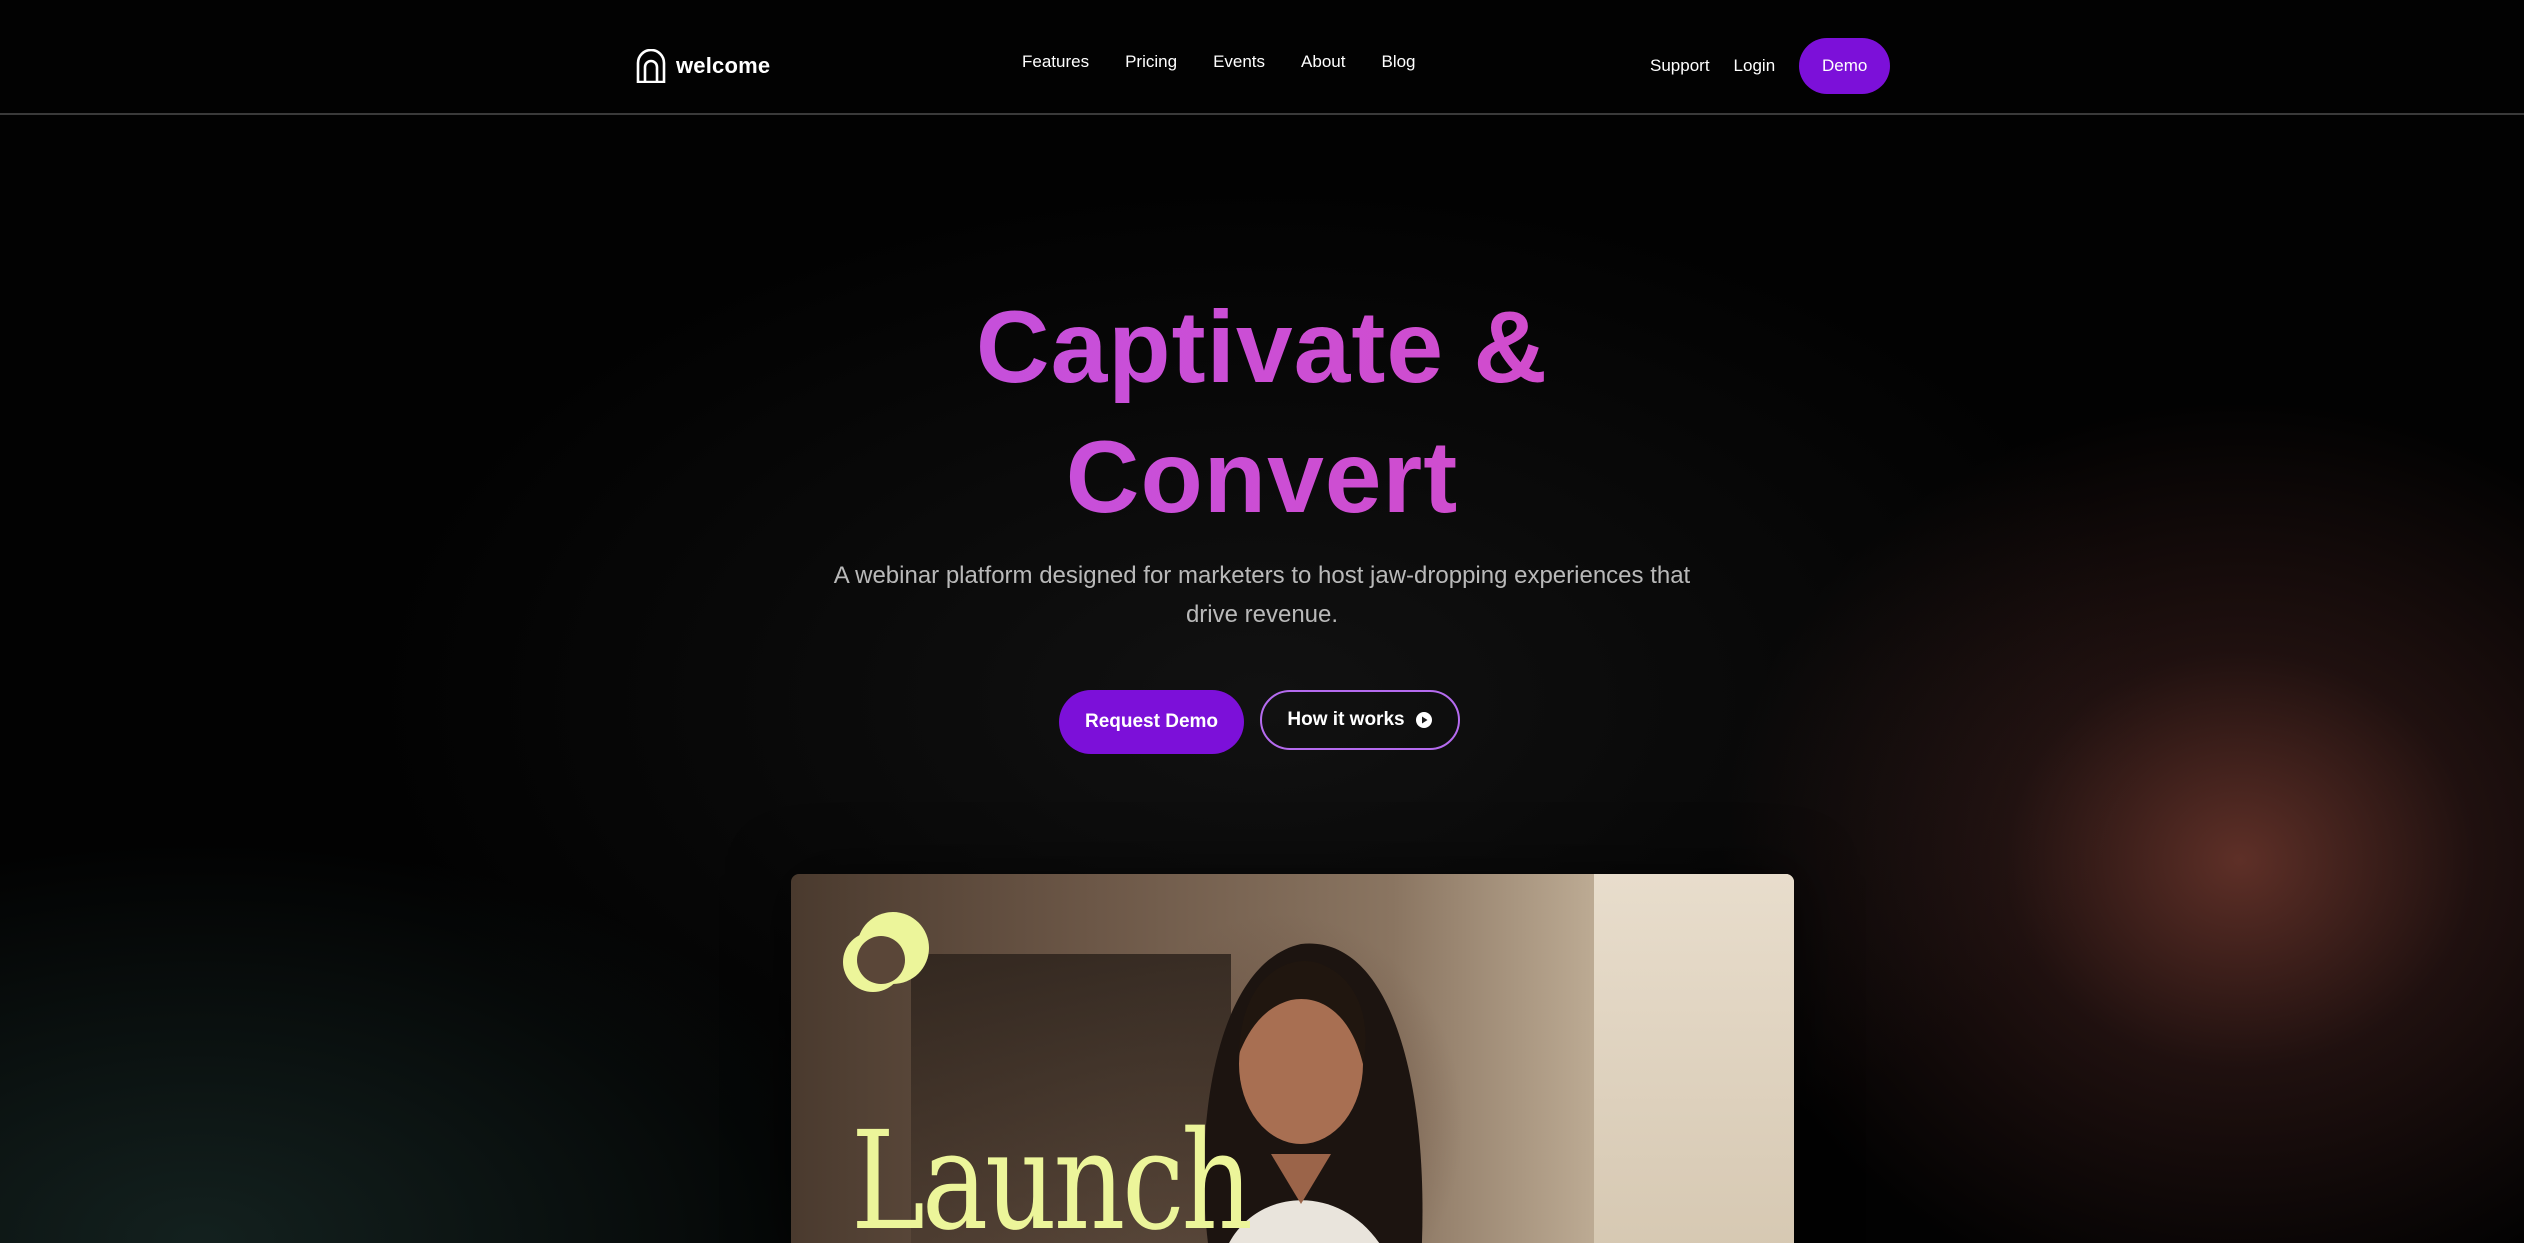  I want to click on nav-about: About, so click(1323, 62).